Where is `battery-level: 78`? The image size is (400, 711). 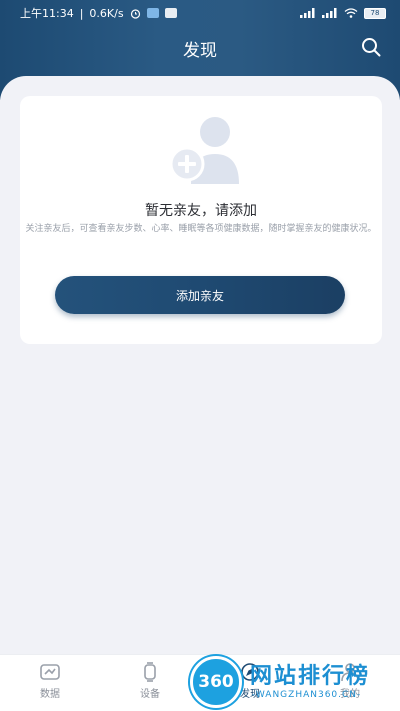
battery-level: 78 is located at coordinates (375, 13).